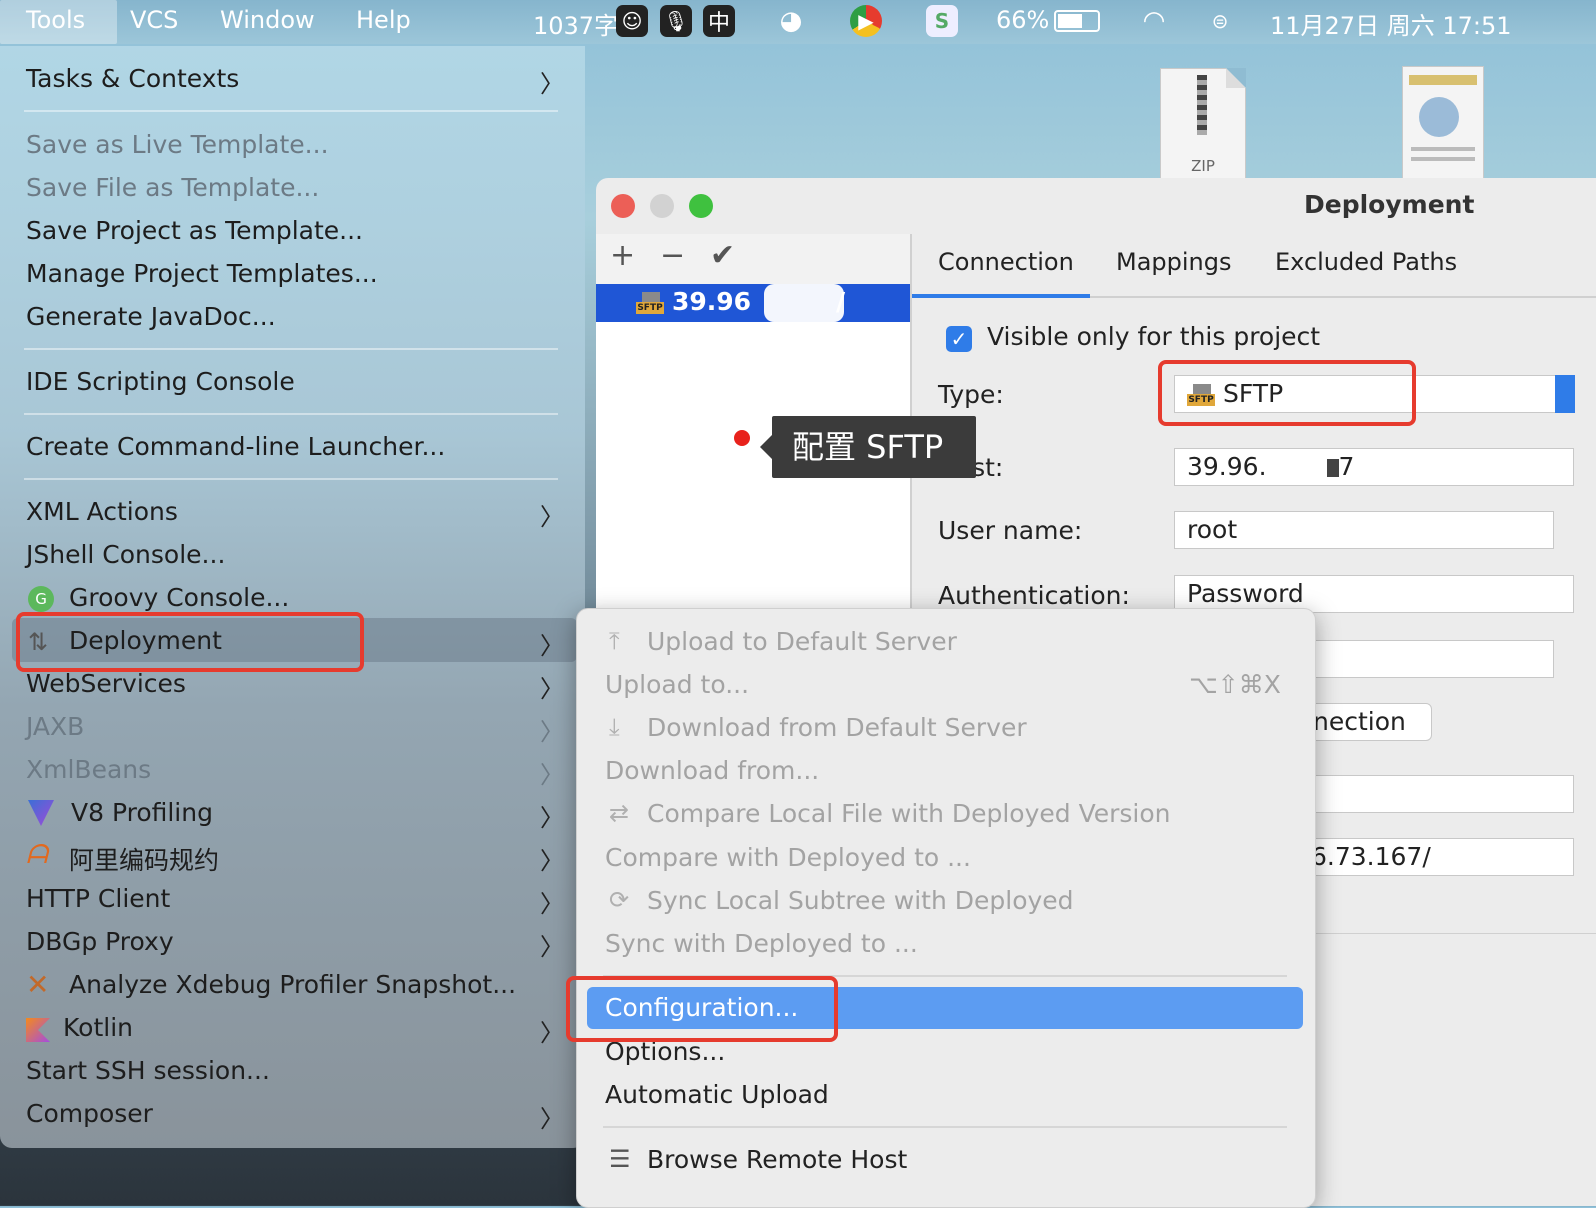  I want to click on zoom-window-button, so click(701, 206).